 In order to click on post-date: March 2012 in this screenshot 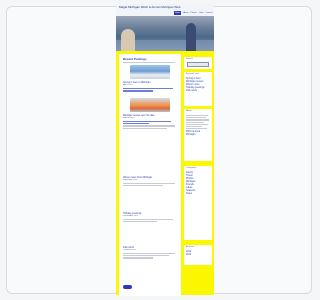, I will do `click(129, 118)`.